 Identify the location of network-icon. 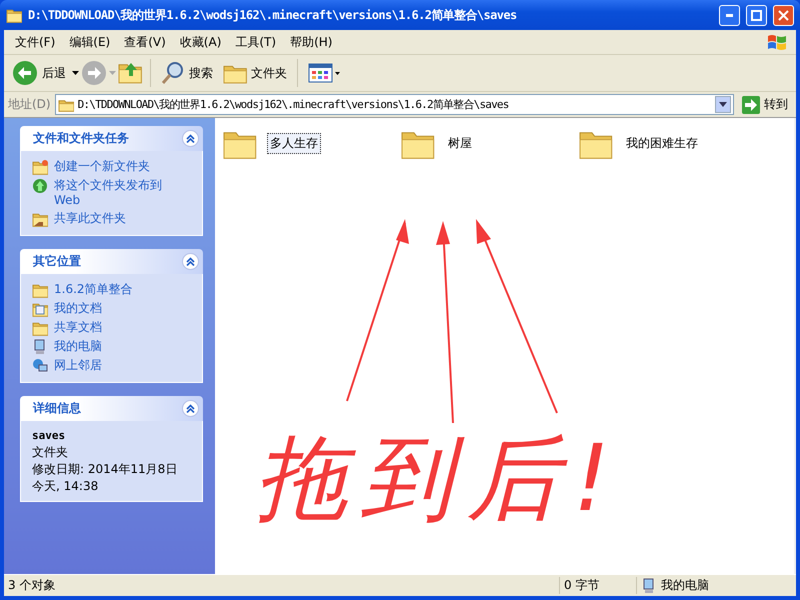
(40, 366).